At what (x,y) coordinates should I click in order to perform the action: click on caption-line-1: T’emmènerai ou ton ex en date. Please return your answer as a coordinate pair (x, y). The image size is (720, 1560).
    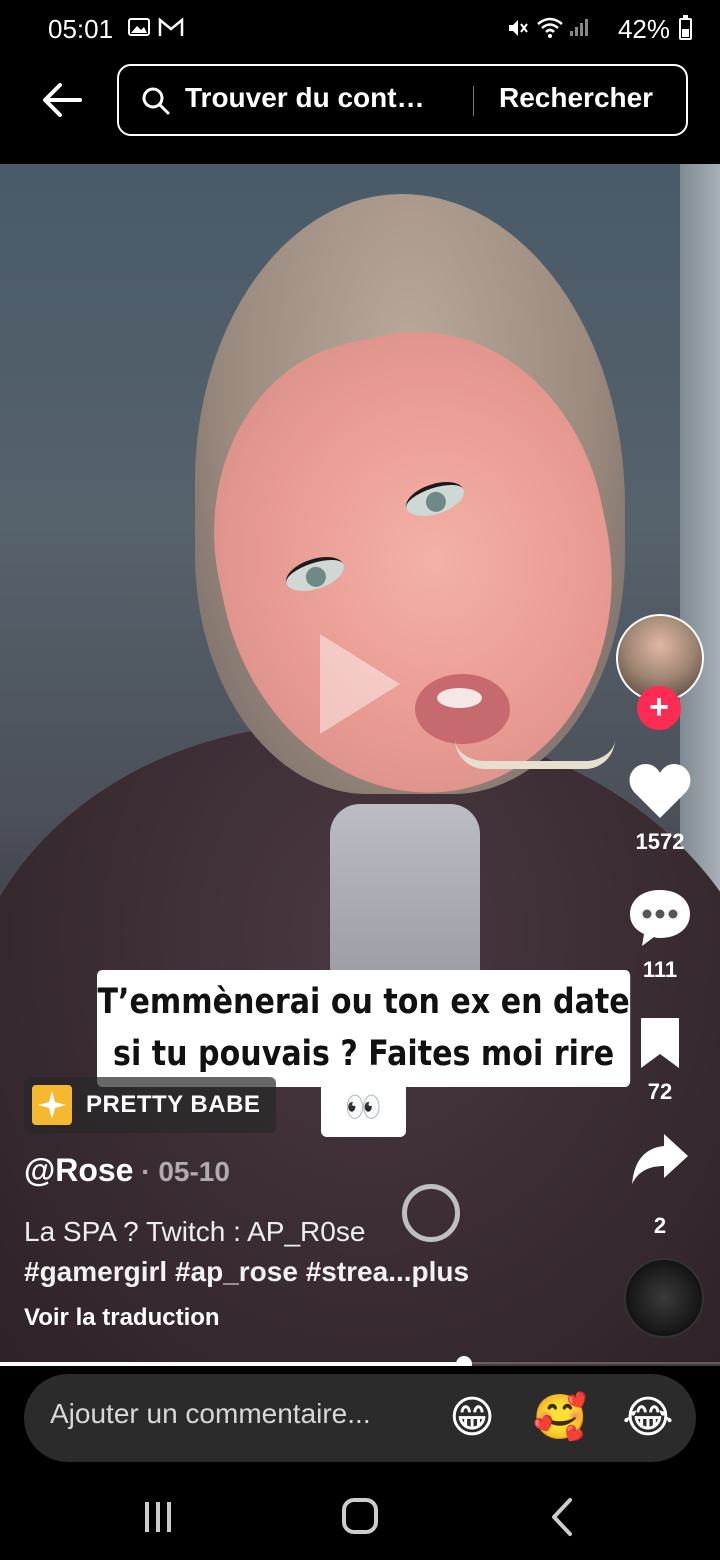
    Looking at the image, I should click on (363, 1002).